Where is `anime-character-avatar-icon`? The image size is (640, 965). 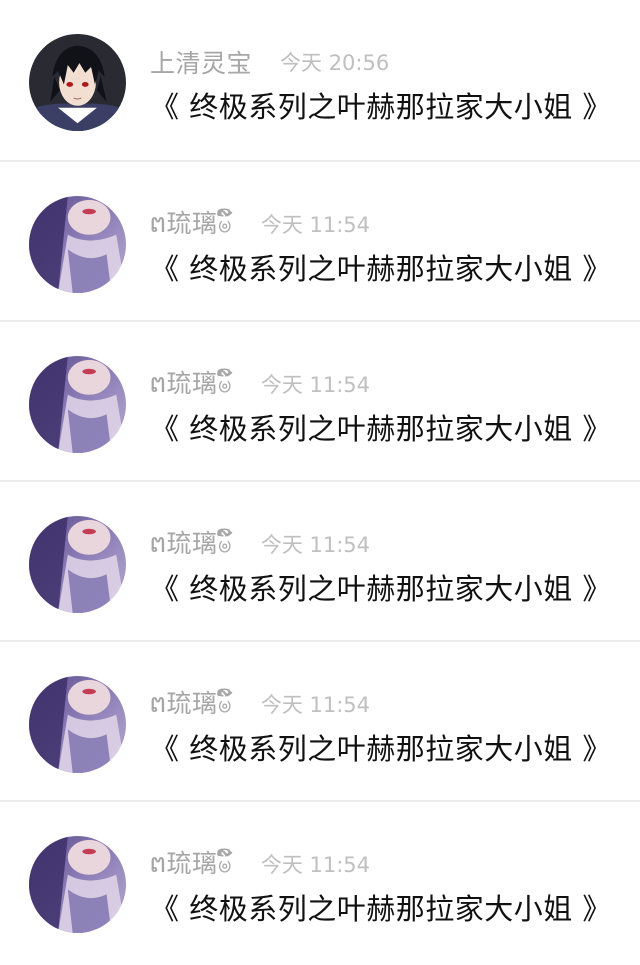
anime-character-avatar-icon is located at coordinates (77, 82).